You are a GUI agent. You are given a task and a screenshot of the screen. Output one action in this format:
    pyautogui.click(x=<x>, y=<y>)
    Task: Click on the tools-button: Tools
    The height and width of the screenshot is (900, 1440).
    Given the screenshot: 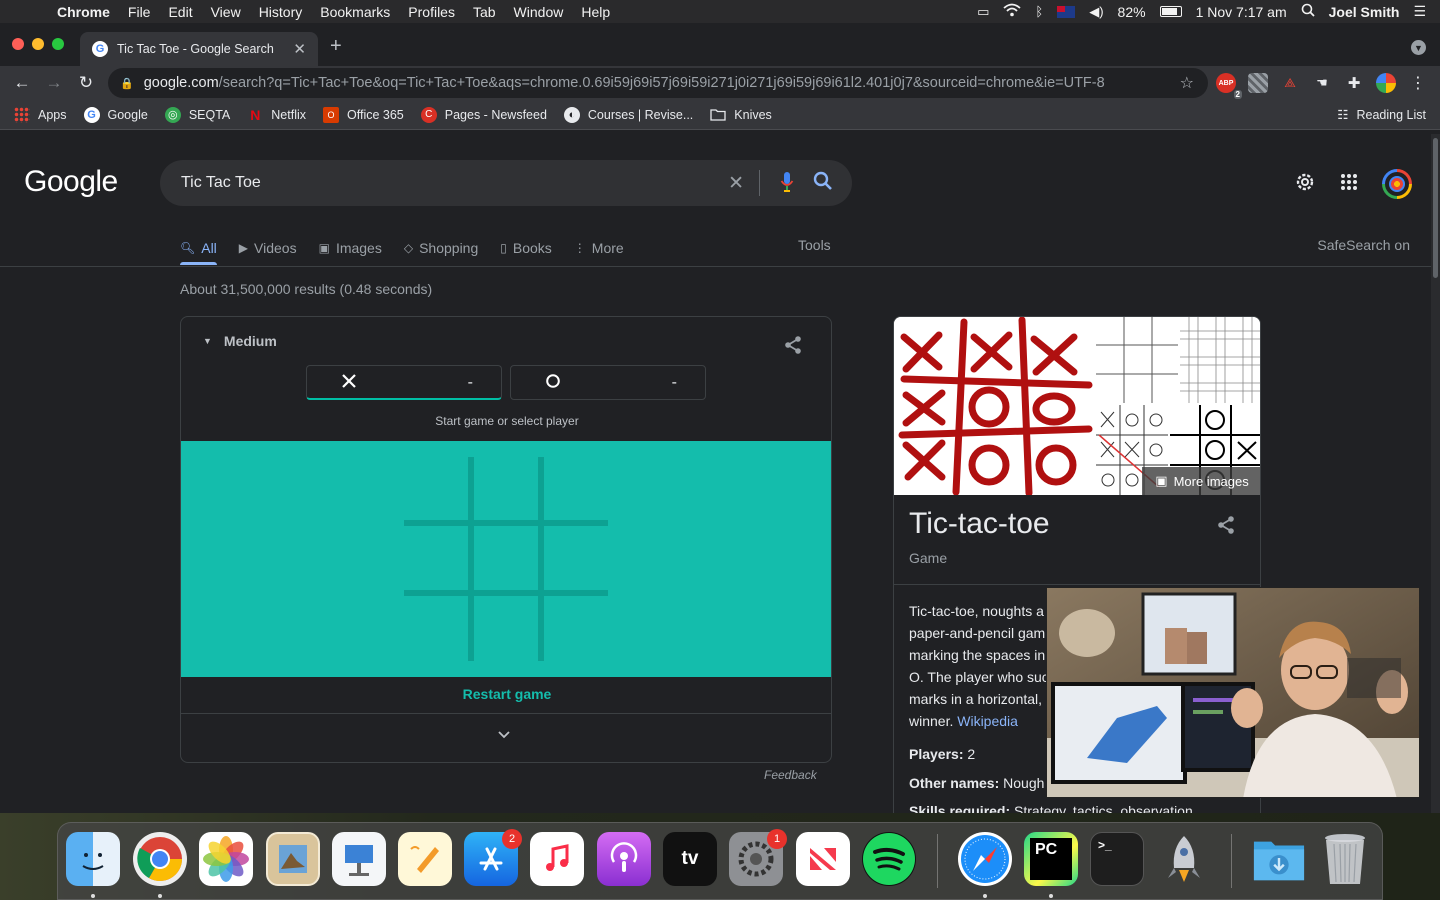 What is the action you would take?
    pyautogui.click(x=814, y=245)
    